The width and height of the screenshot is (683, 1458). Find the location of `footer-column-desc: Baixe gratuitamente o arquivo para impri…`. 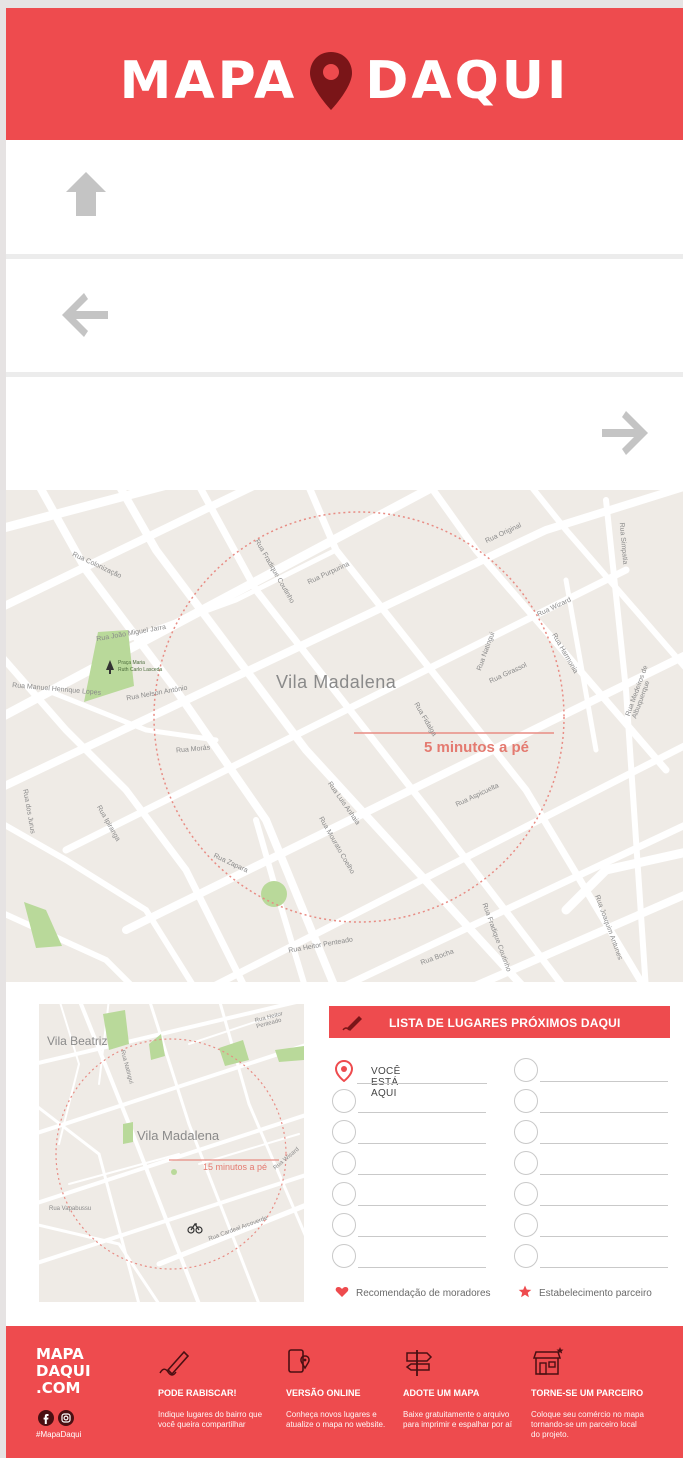

footer-column-desc: Baixe gratuitamente o arquivo para impri… is located at coordinates (457, 1419).